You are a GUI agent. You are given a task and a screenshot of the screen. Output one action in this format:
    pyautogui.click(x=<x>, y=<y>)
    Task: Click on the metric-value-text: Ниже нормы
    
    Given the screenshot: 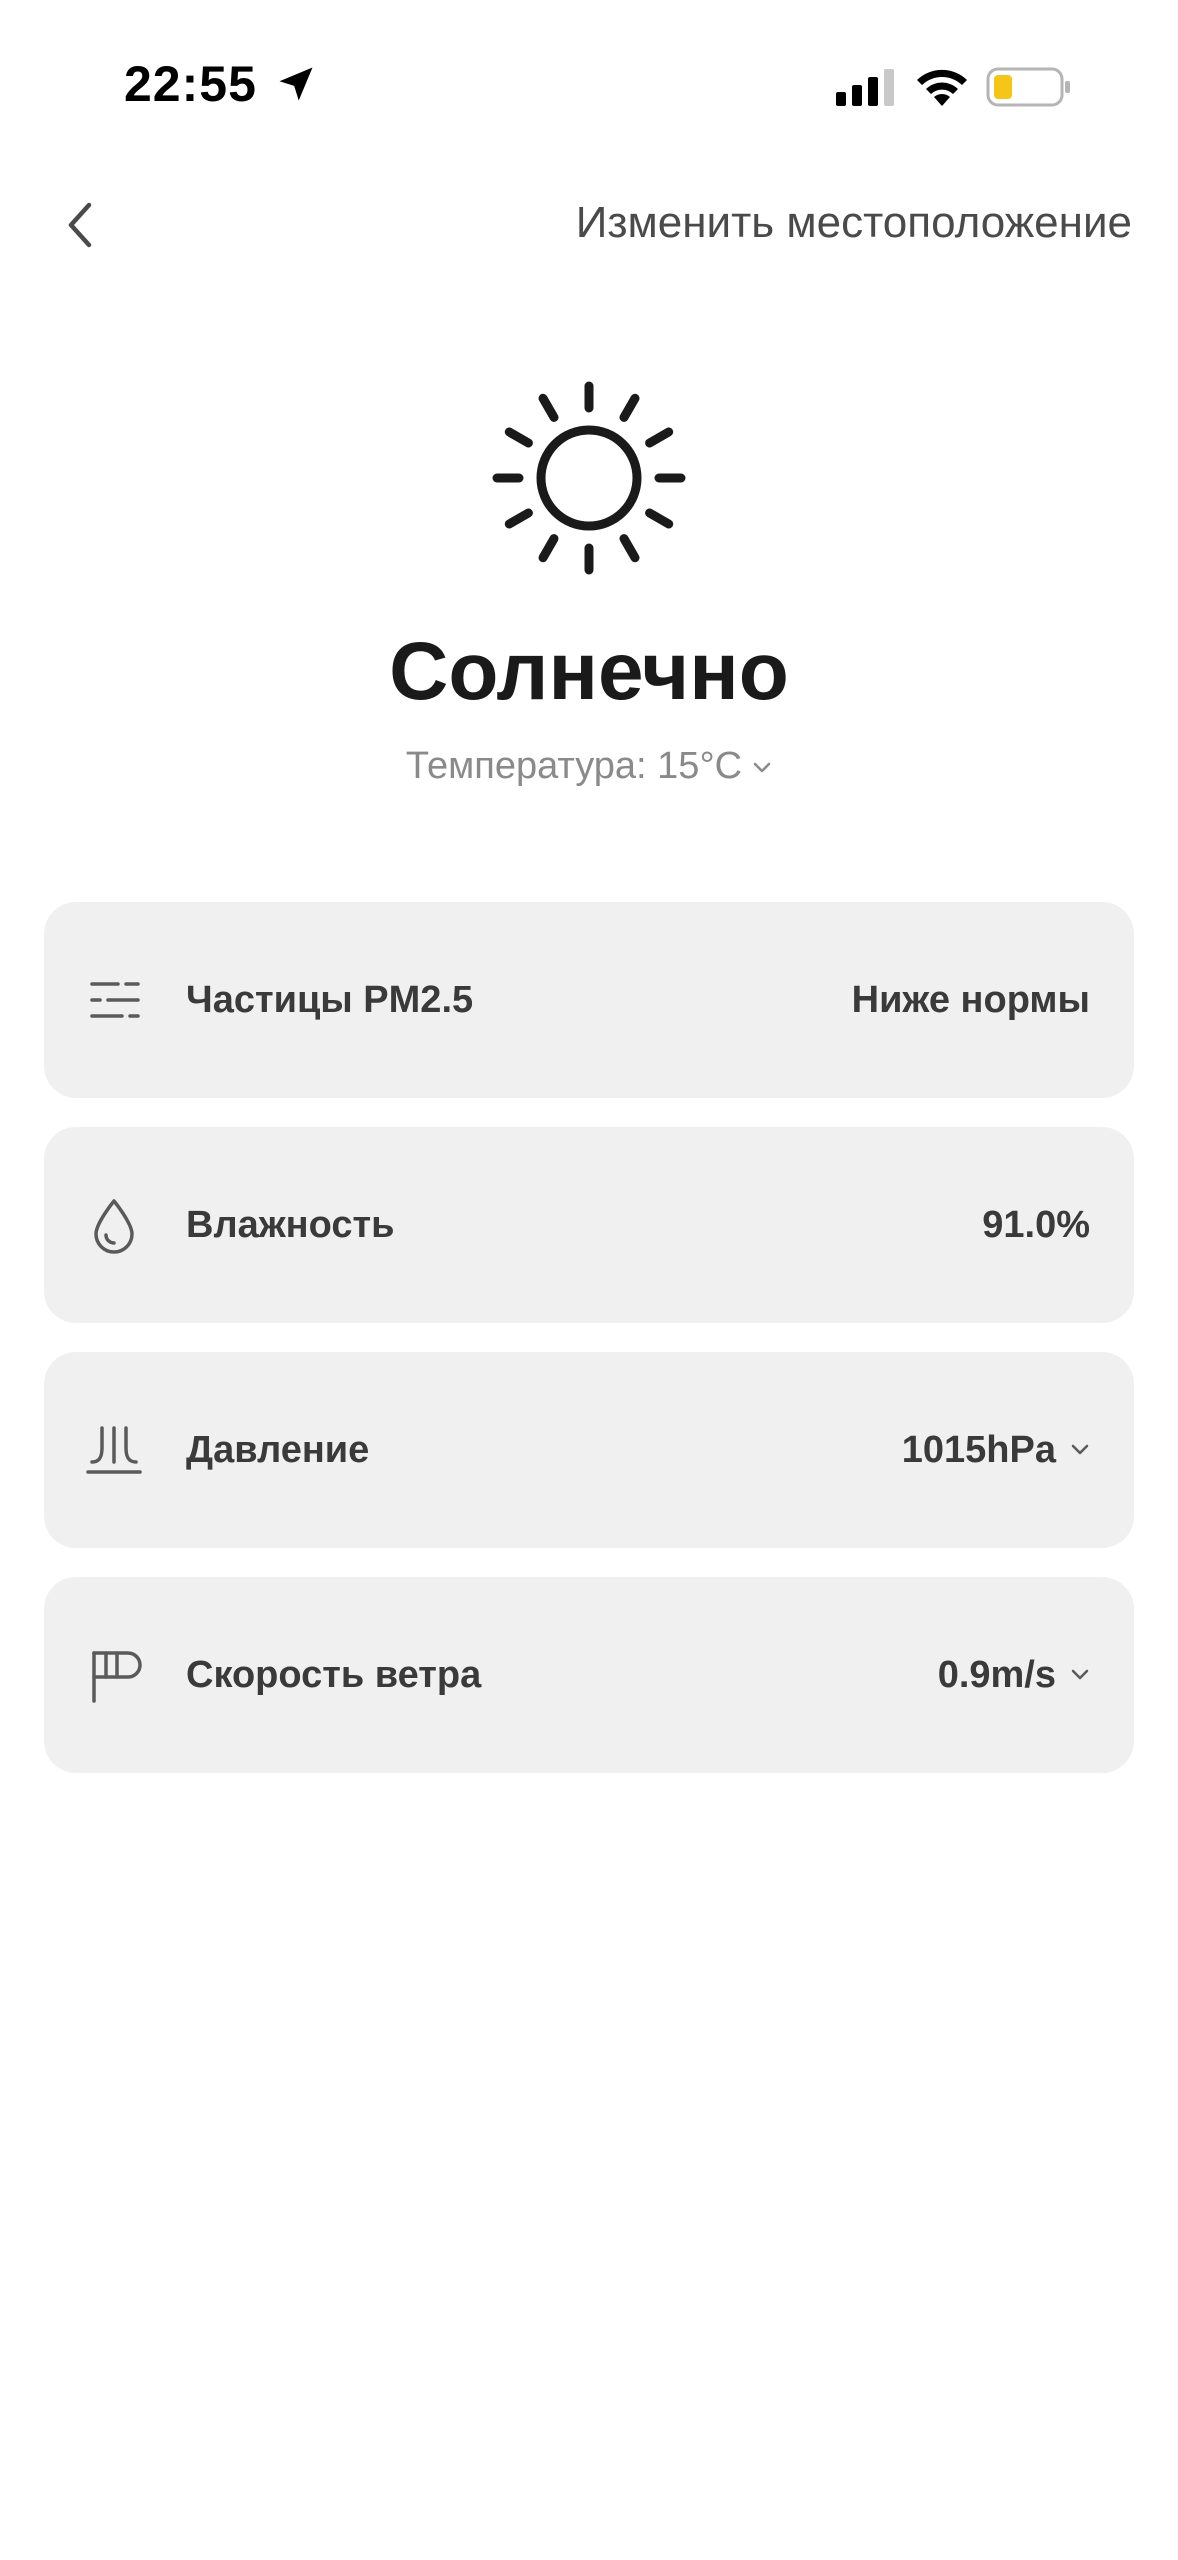 What is the action you would take?
    pyautogui.click(x=970, y=999)
    